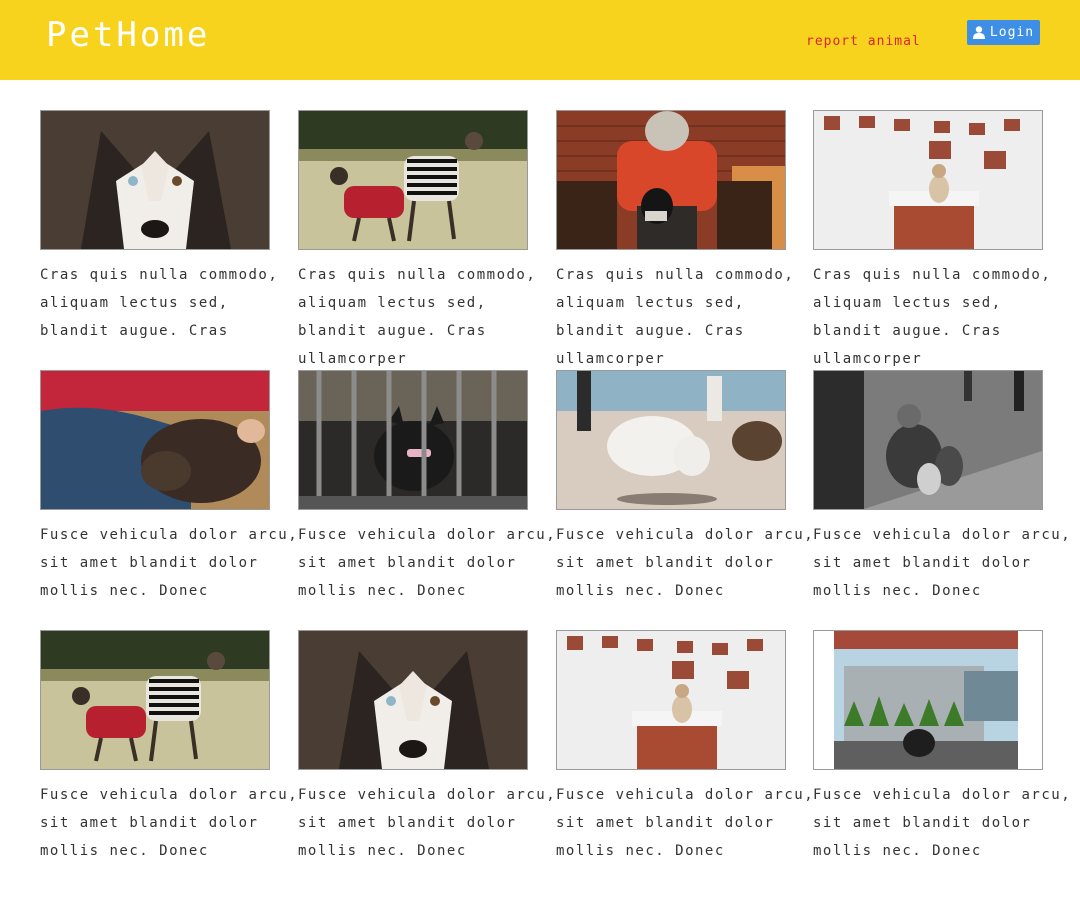 This screenshot has height=900, width=1080. What do you see at coordinates (928, 700) in the screenshot?
I see `pet-photo-dog-by-wall` at bounding box center [928, 700].